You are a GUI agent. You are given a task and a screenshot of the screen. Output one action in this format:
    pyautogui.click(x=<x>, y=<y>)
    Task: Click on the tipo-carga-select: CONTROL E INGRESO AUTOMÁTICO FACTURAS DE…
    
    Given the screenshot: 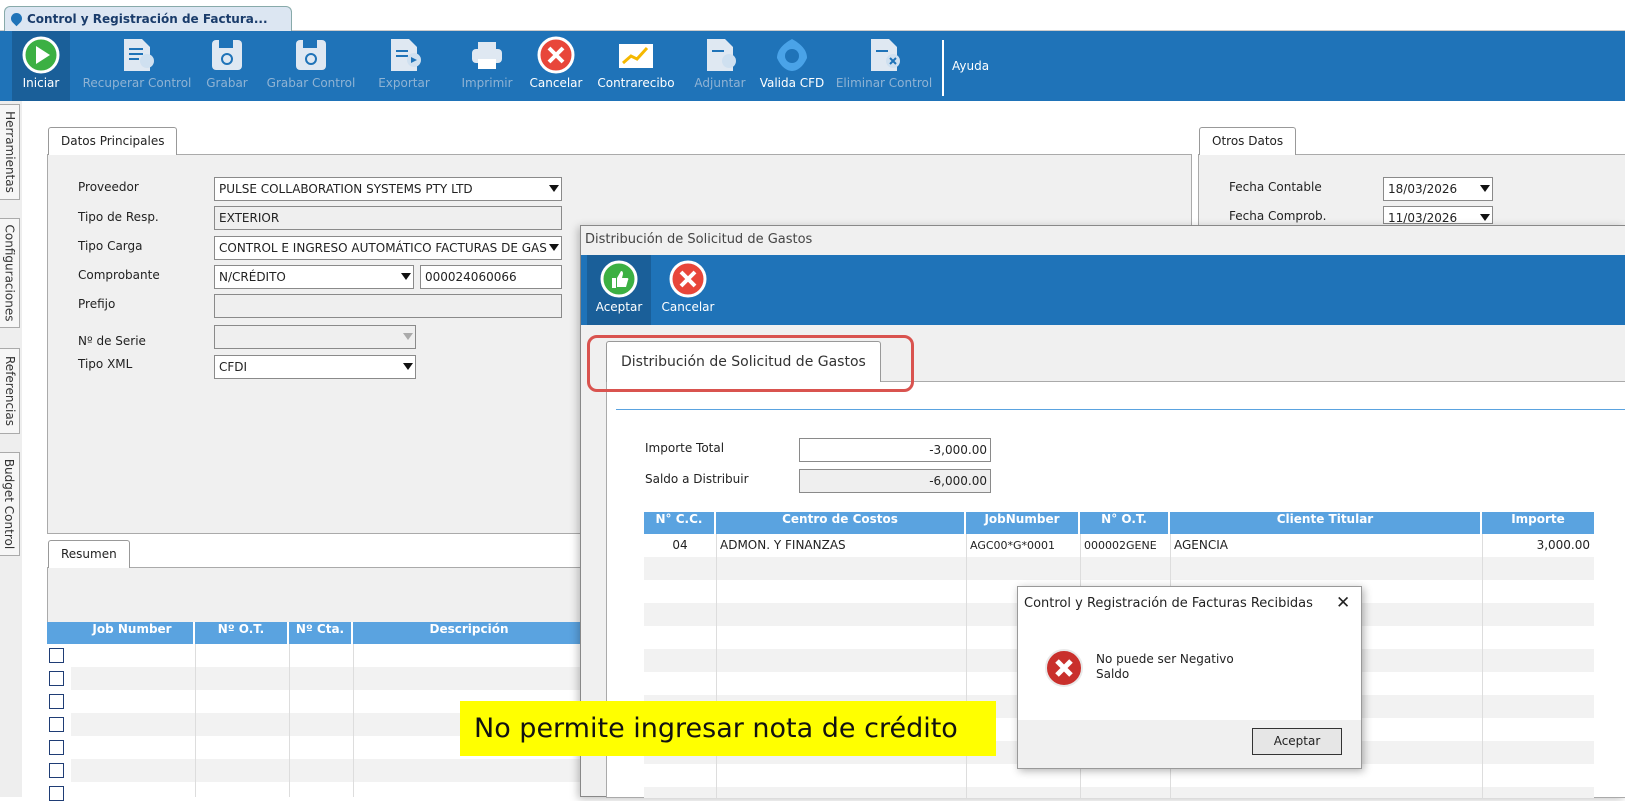 What is the action you would take?
    pyautogui.click(x=388, y=248)
    